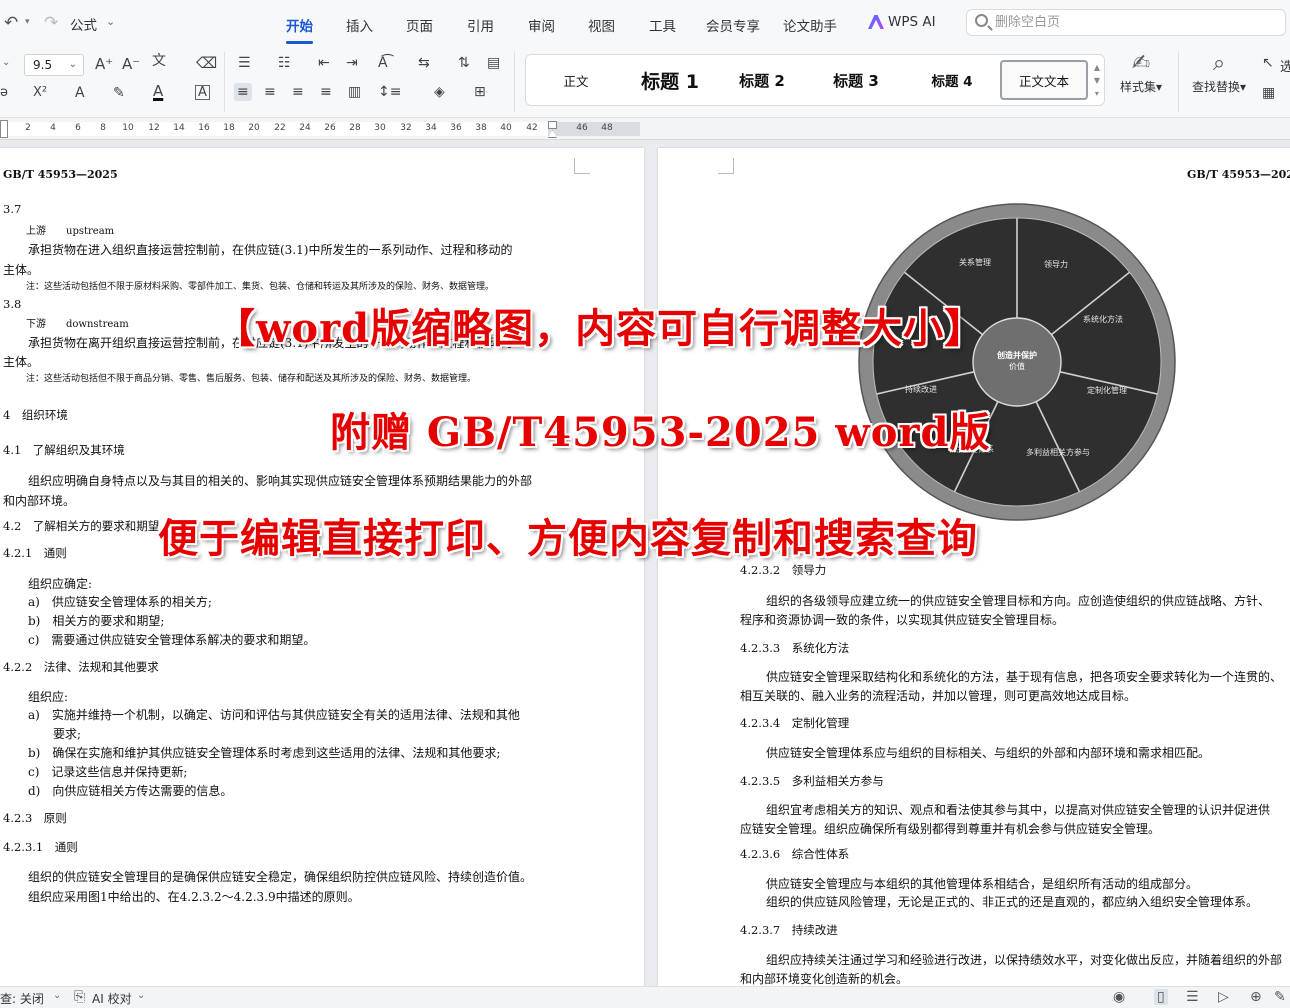 Image resolution: width=1290 pixels, height=1008 pixels. I want to click on text-direction-icon: A͡, so click(383, 63).